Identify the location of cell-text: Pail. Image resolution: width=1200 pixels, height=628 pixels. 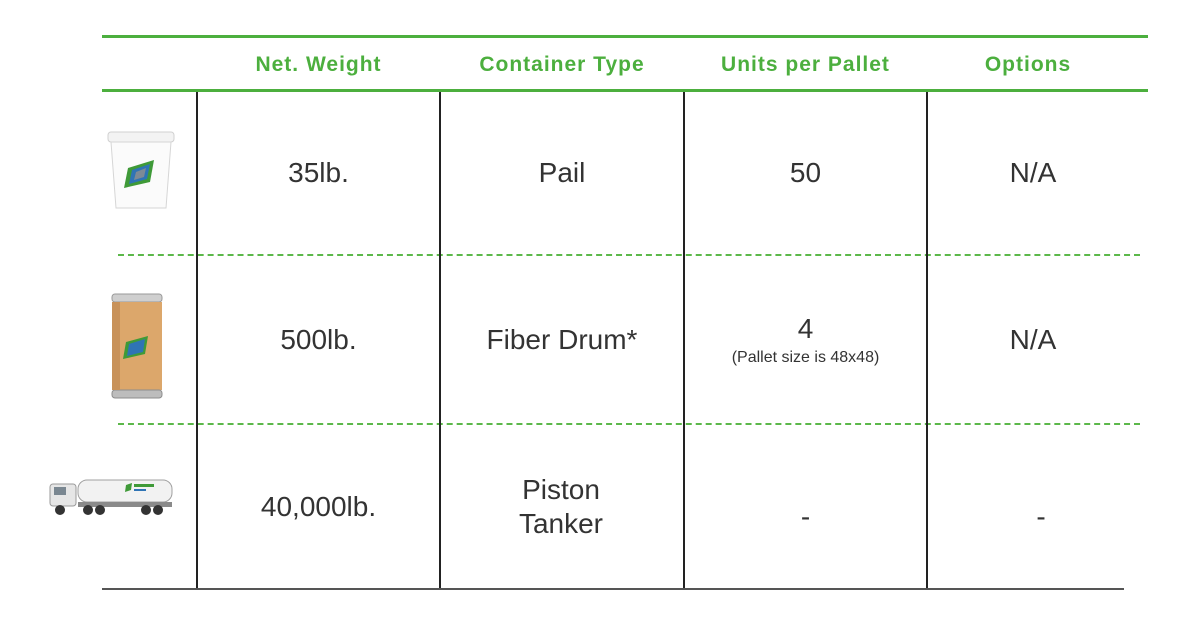
(562, 172).